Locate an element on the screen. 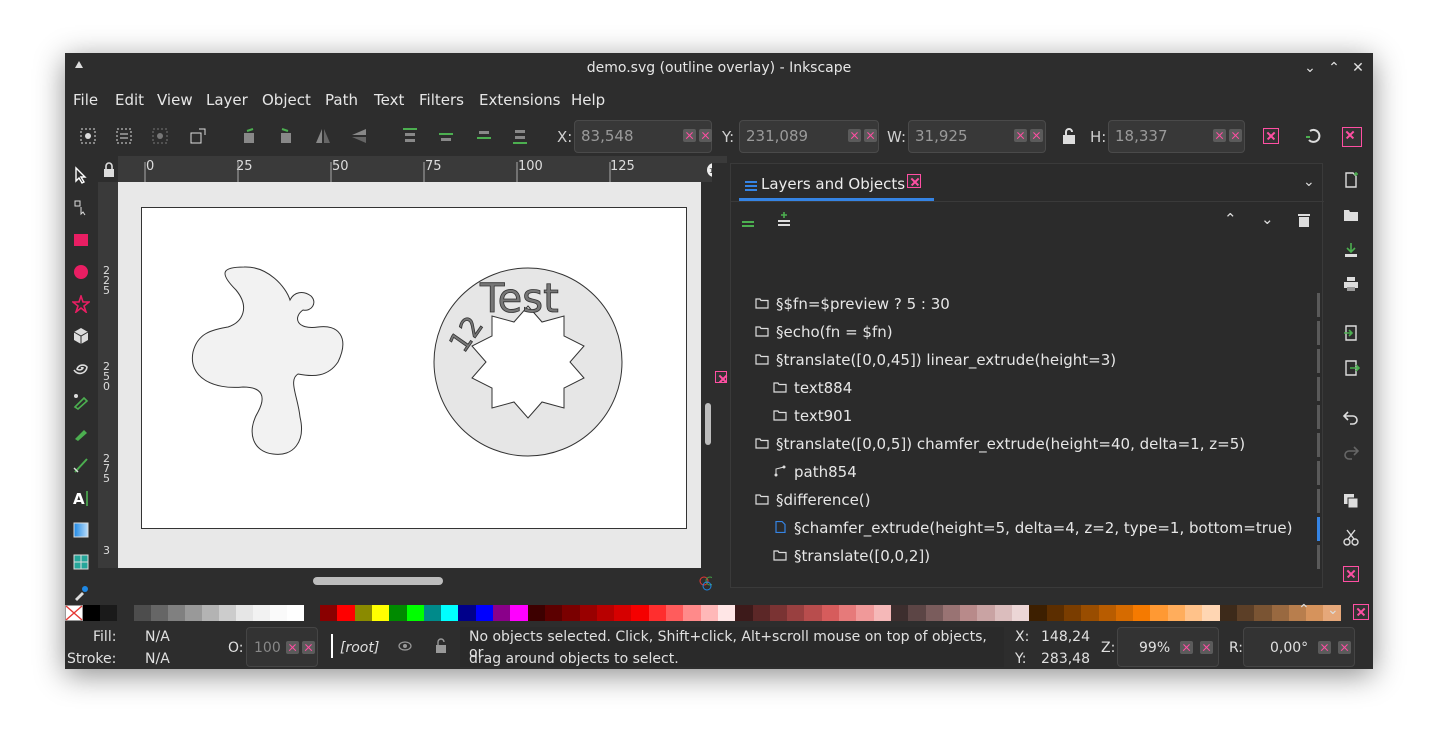 This screenshot has width=1438, height=746. selector-tool-icon is located at coordinates (81, 175).